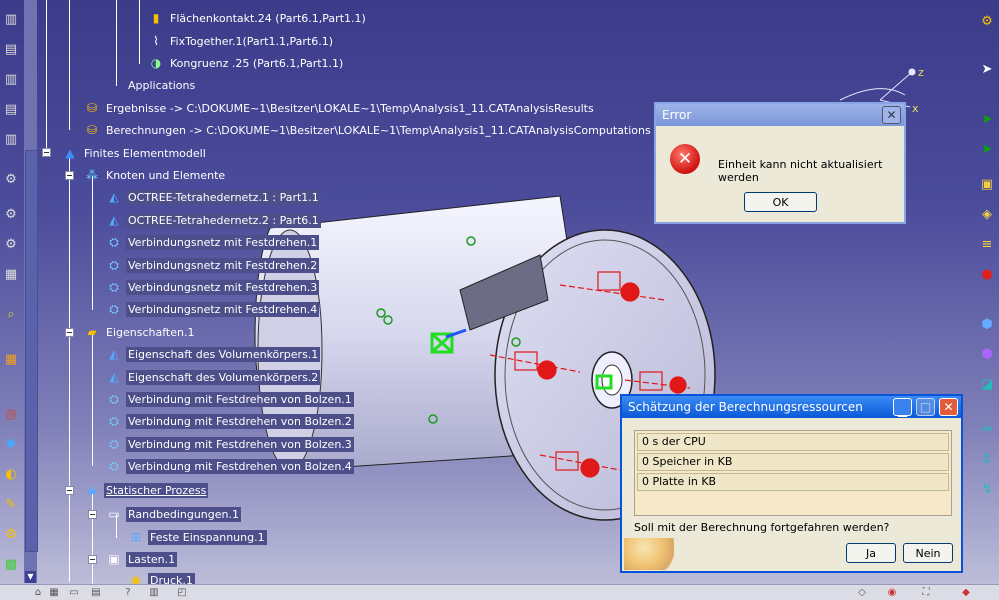 This screenshot has height=600, width=999. Describe the element at coordinates (948, 407) in the screenshot. I see `estimate-close-button: ✕` at that location.